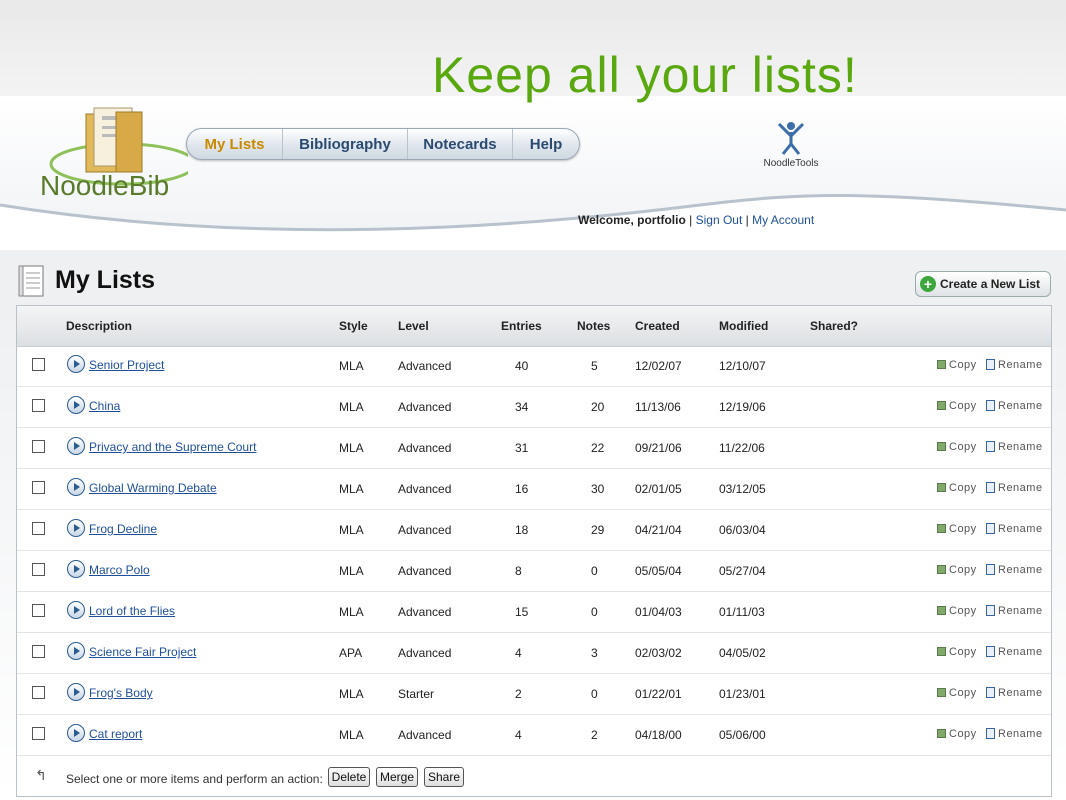 This screenshot has height=800, width=1066. What do you see at coordinates (126, 365) in the screenshot?
I see `list-name-link: Senior Project` at bounding box center [126, 365].